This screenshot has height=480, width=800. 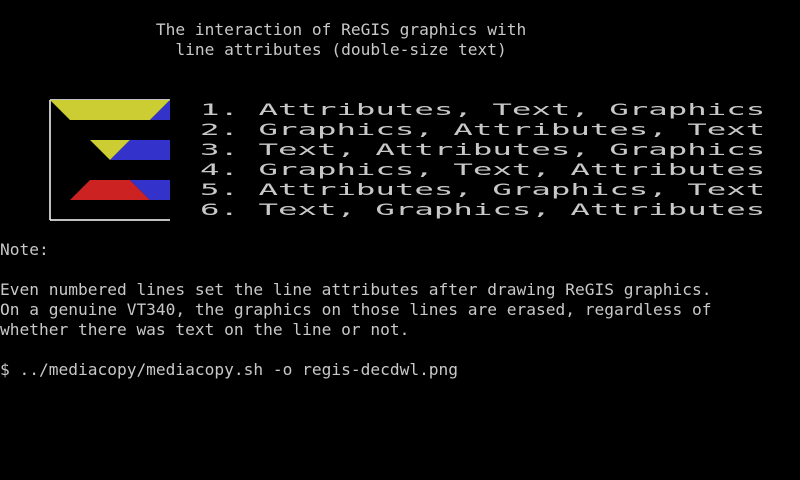 I want to click on double-line-2: 2. Graphics, Attributes, Text, so click(x=483, y=129).